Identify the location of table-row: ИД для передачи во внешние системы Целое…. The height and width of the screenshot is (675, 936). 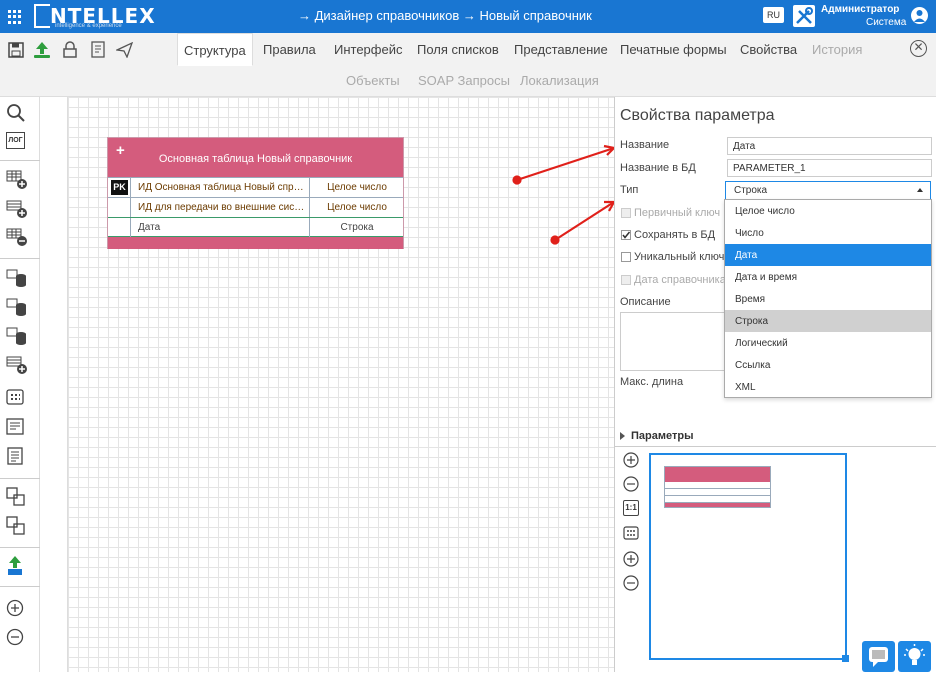
(255, 207).